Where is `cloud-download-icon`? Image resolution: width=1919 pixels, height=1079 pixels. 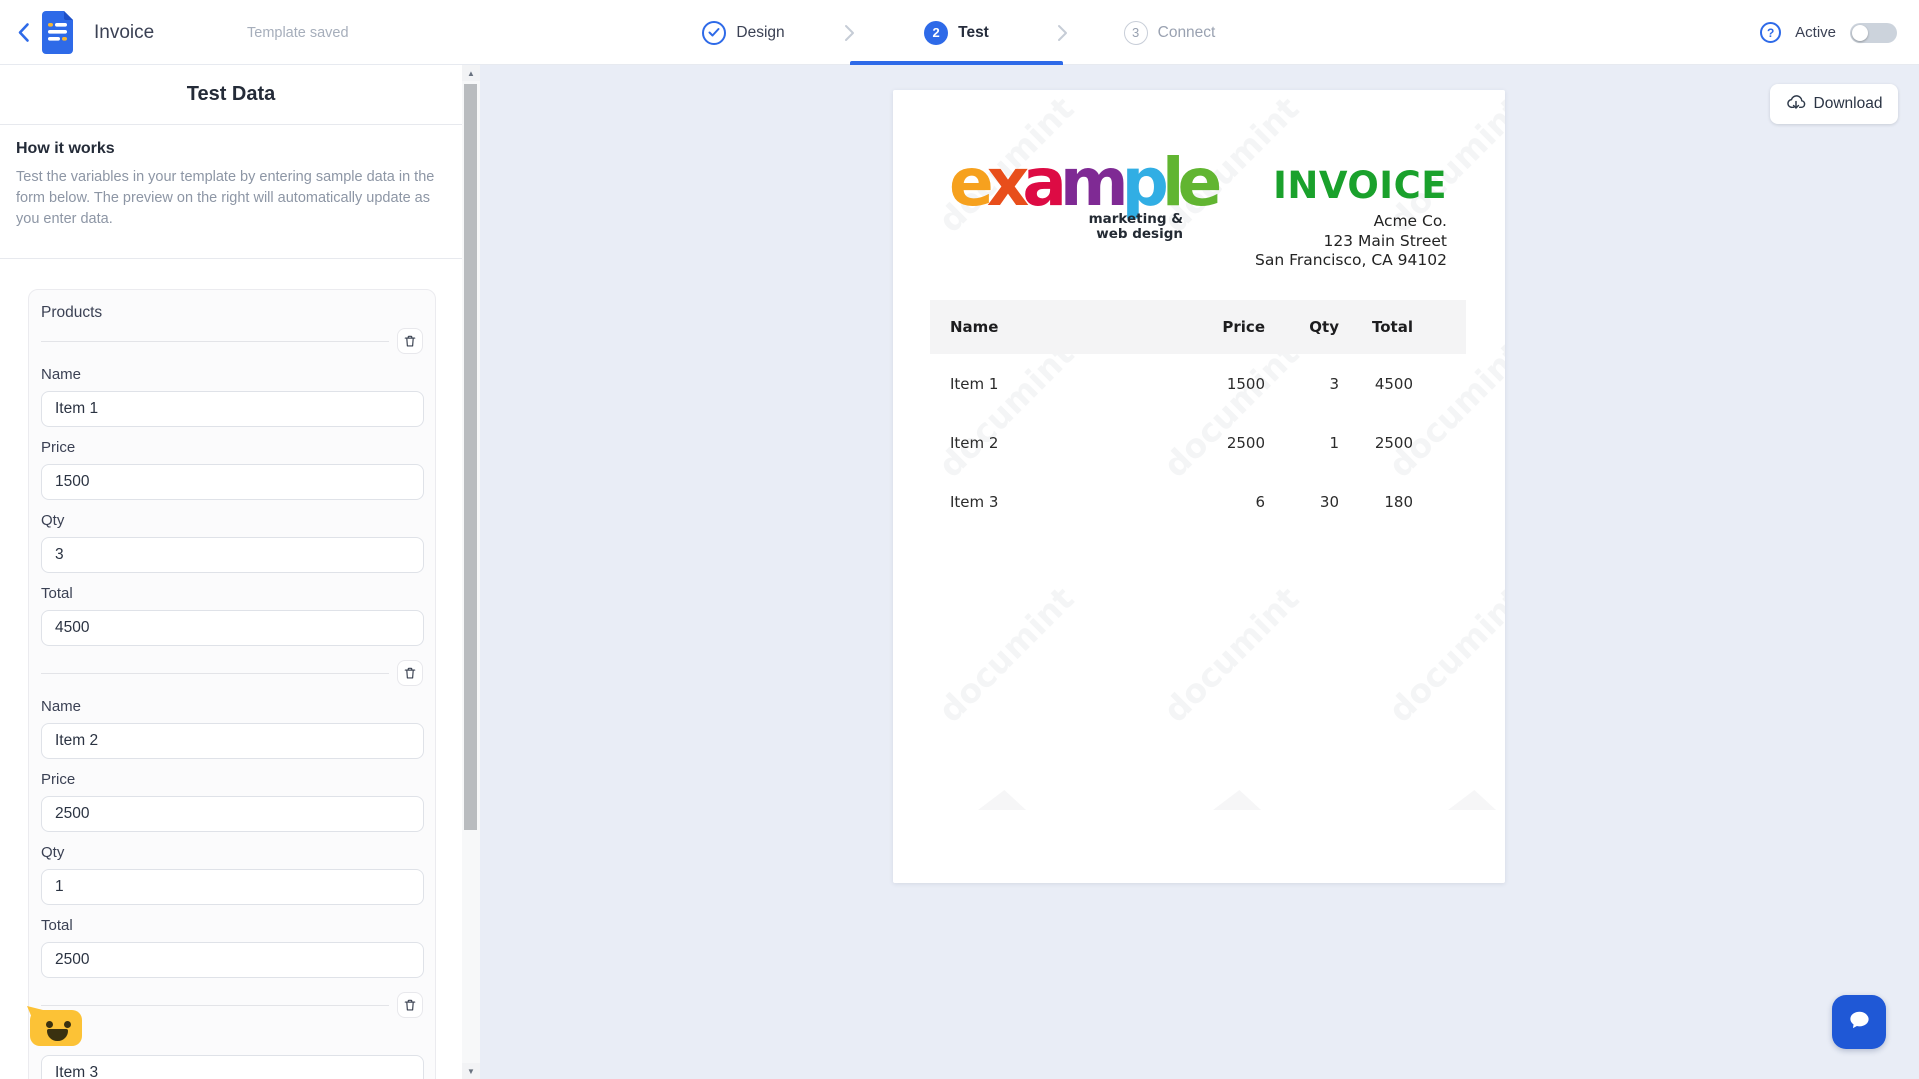
cloud-download-icon is located at coordinates (1796, 104).